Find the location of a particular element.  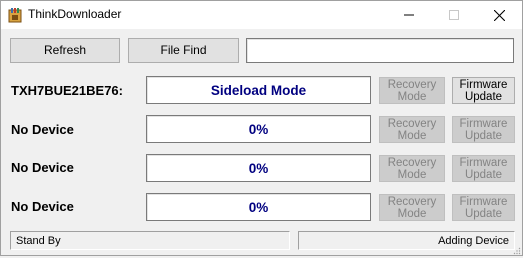

close-icon is located at coordinates (499, 15).